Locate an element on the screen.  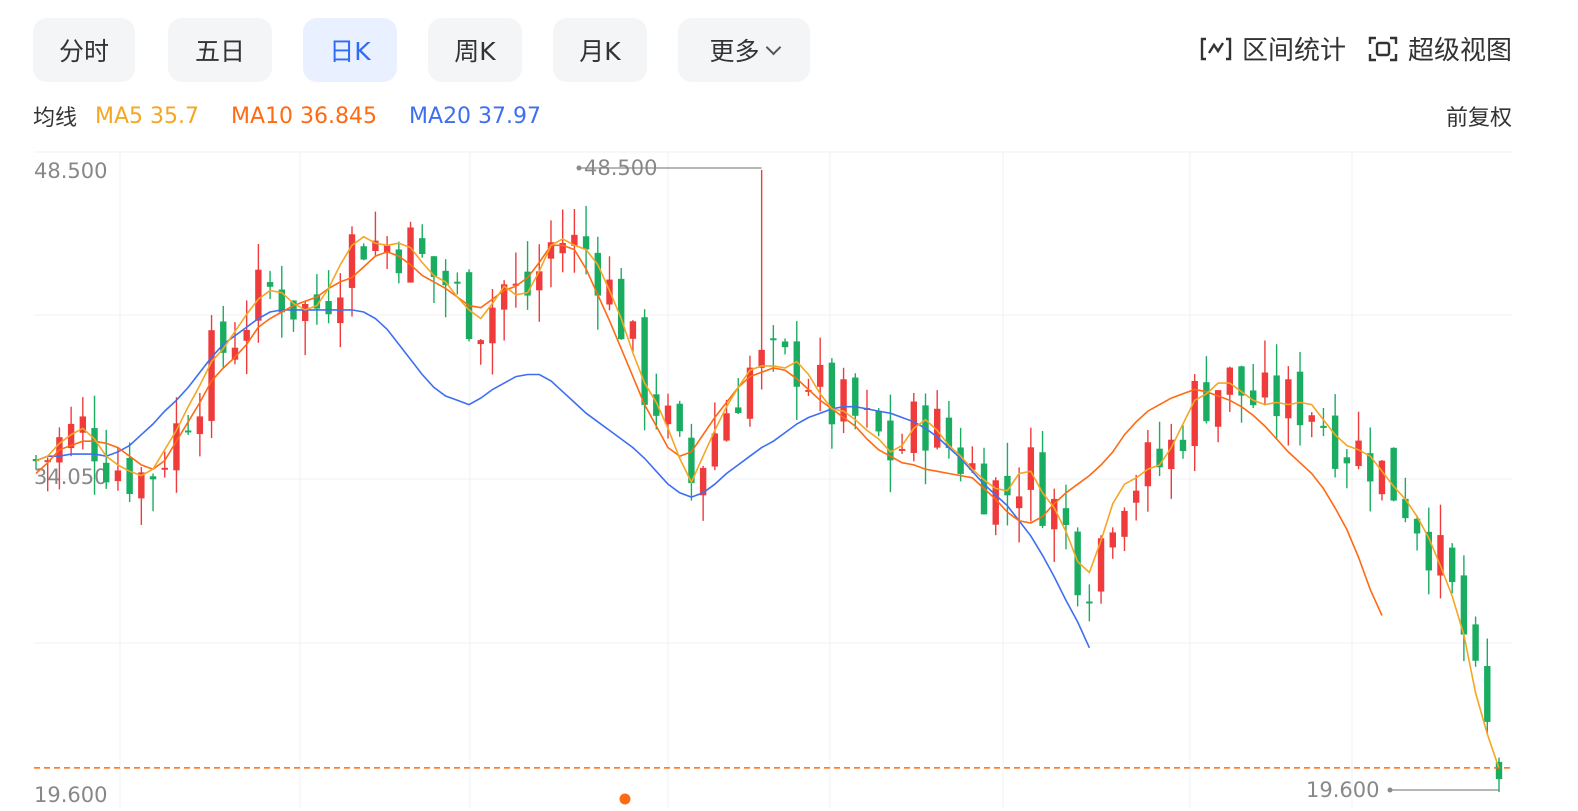
high-marker-dot is located at coordinates (579, 168).